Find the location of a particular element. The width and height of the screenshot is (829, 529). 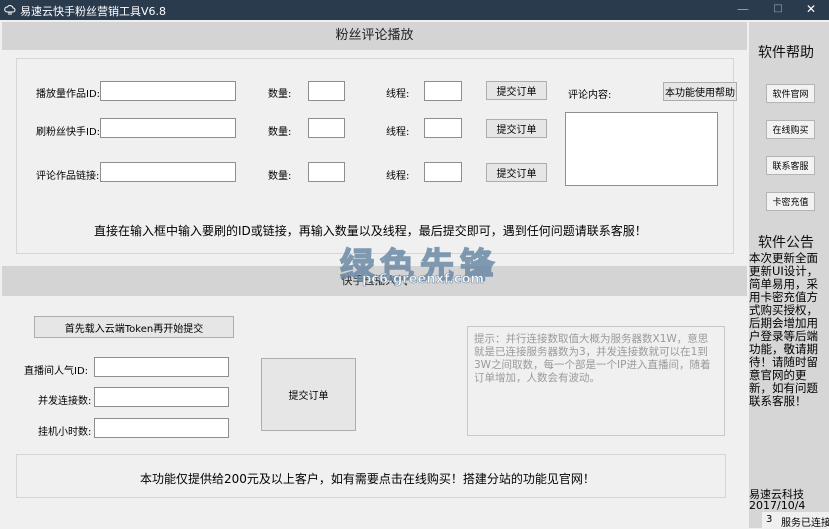

play-qty-label: 数量: is located at coordinates (280, 94).